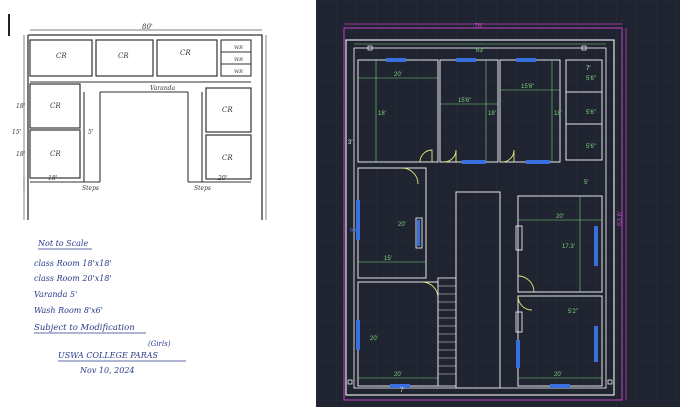  Describe the element at coordinates (21, 106) in the screenshot. I see `sketch-dim-18a: 18'` at that location.